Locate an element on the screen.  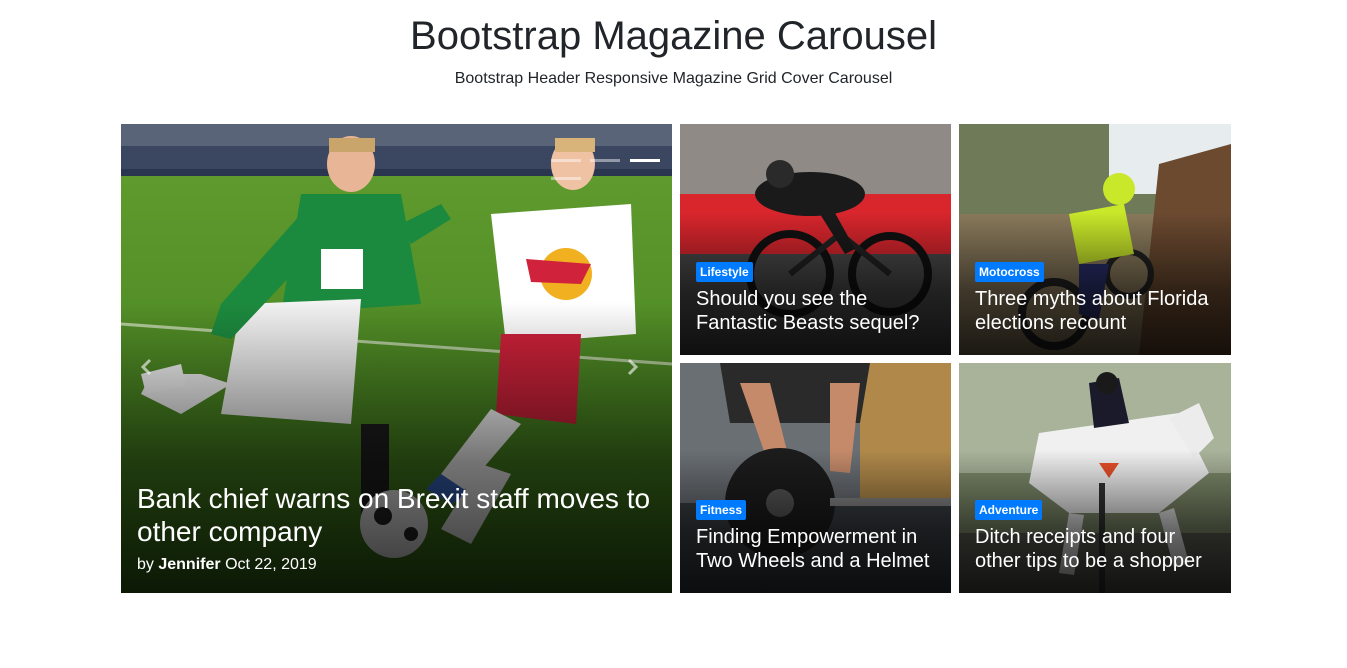
main-story-byline: by Jennifer Oct 22, 2019 is located at coordinates (227, 565).